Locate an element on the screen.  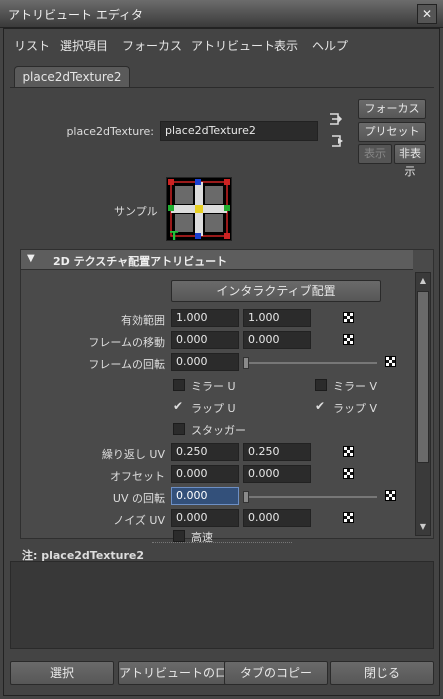
translate-frame-v-field: 0.000 is located at coordinates (277, 340).